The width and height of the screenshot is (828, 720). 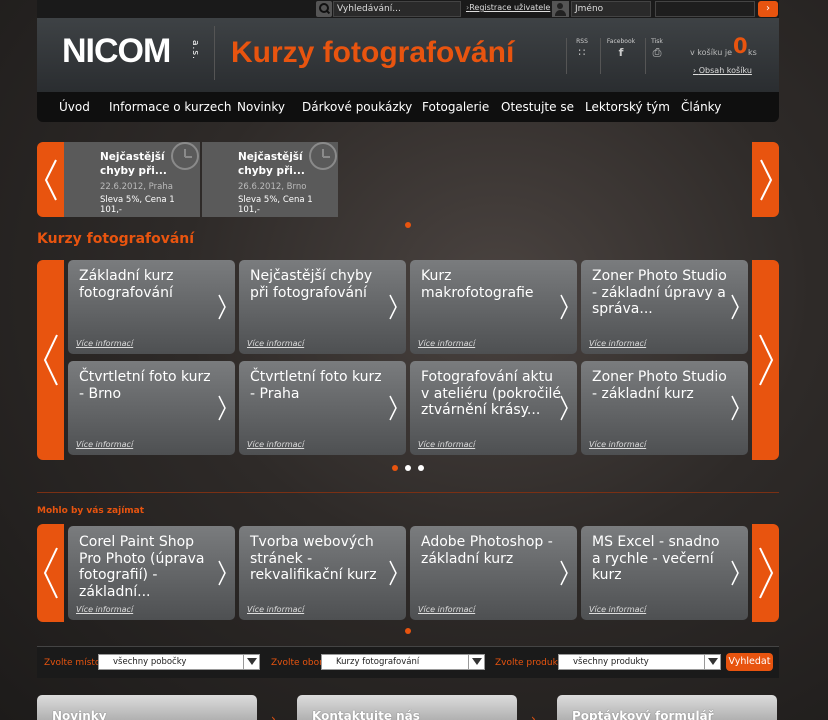 What do you see at coordinates (528, 663) in the screenshot?
I see `product-label: Zvolte produkt` at bounding box center [528, 663].